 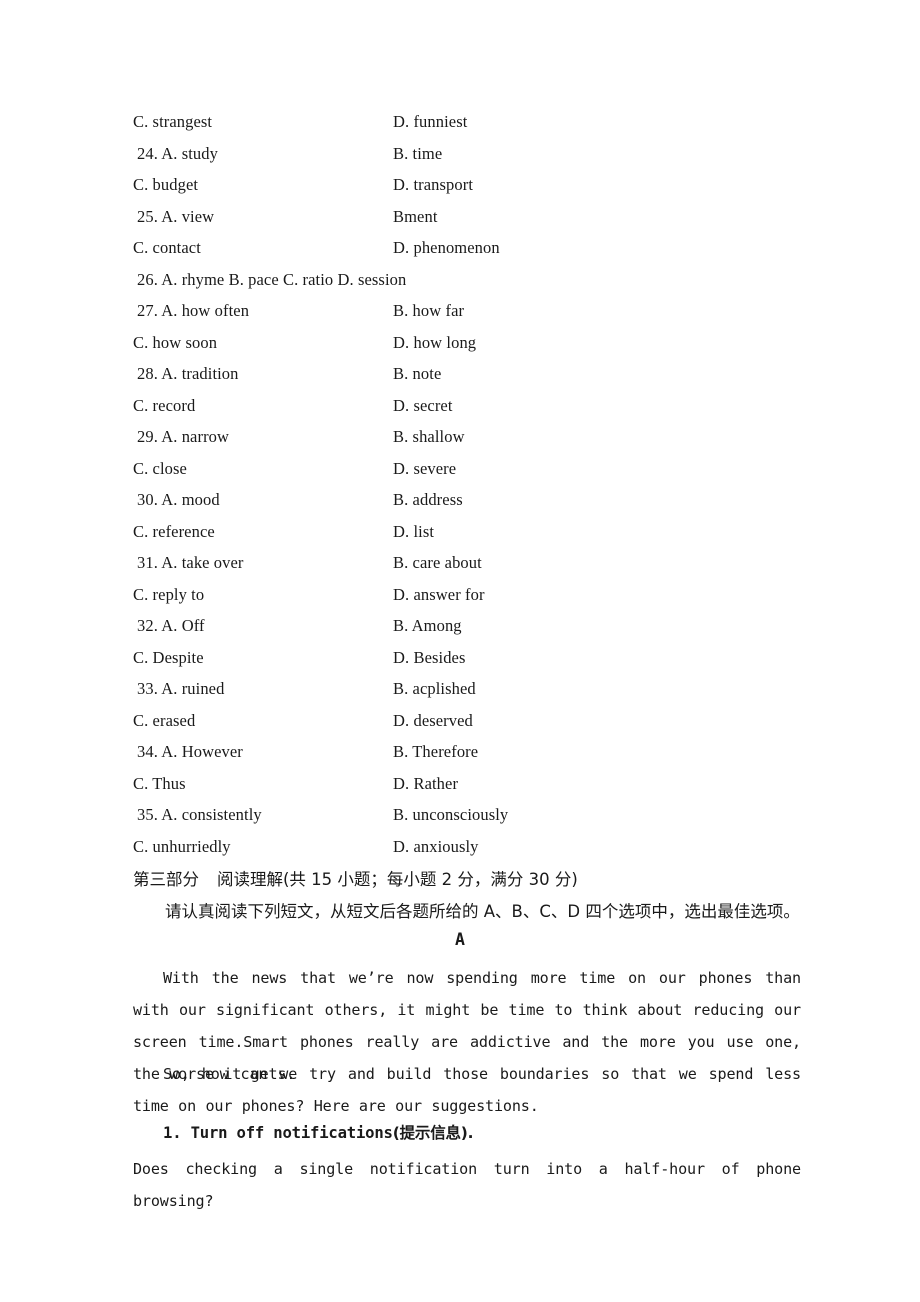 What do you see at coordinates (164, 720) in the screenshot?
I see `cloze-option-left: C. erased` at bounding box center [164, 720].